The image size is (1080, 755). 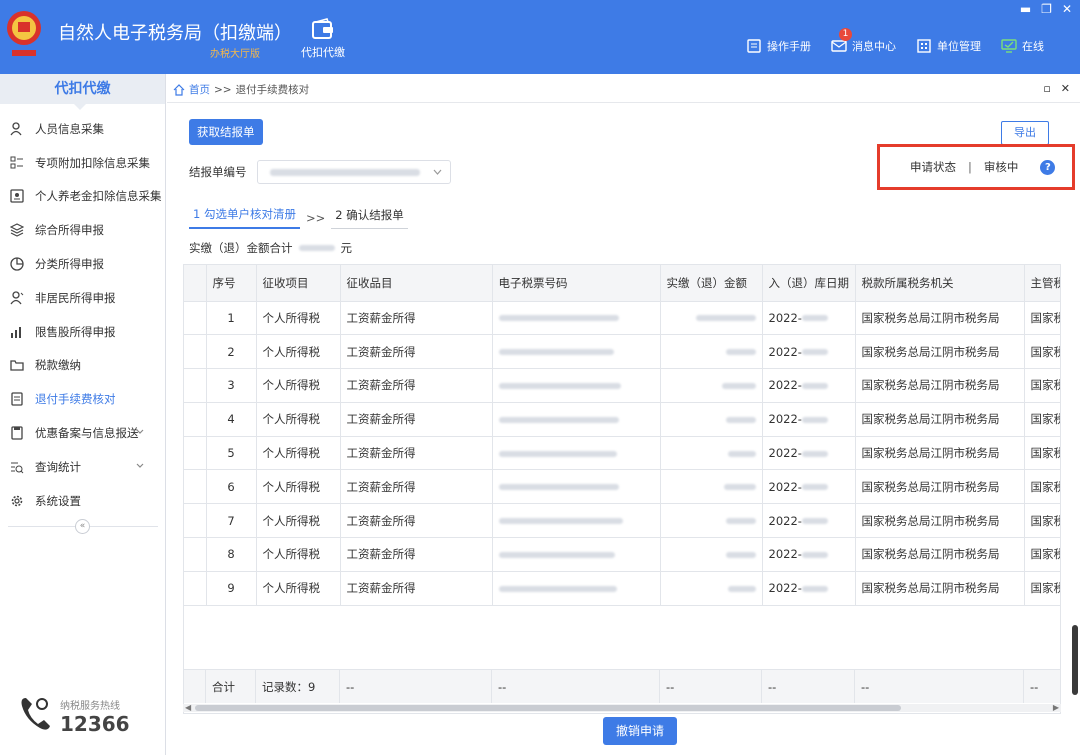 What do you see at coordinates (179, 89) in the screenshot?
I see `home-icon` at bounding box center [179, 89].